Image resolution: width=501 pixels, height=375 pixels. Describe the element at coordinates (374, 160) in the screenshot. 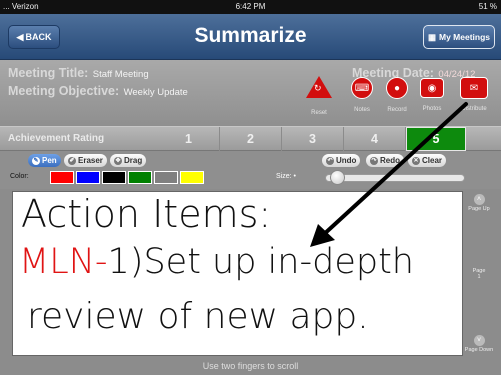

I see `redo-icon: ↷` at that location.